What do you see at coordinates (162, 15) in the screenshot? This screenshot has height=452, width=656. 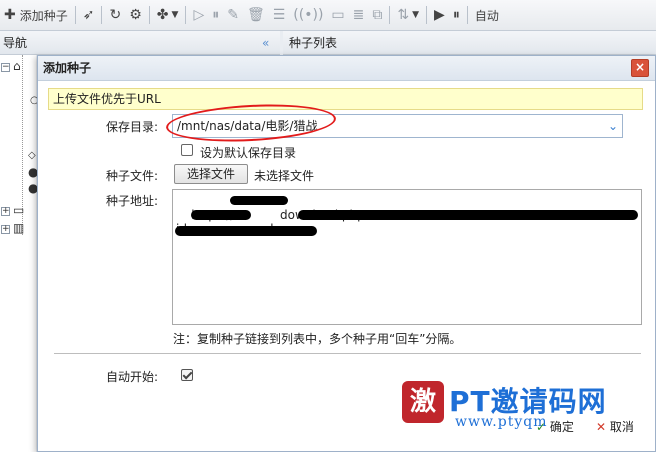 I see `puzzle-icon: ✤` at bounding box center [162, 15].